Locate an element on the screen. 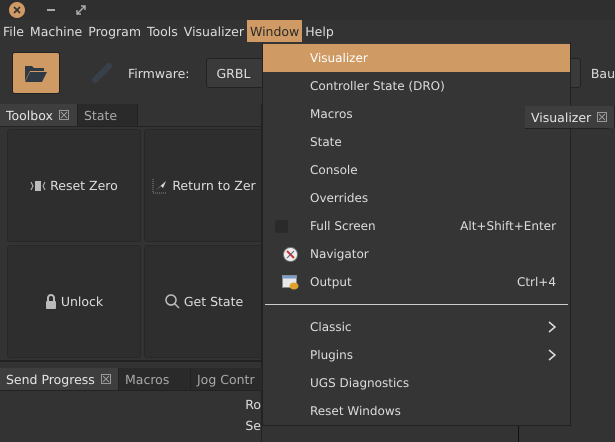 Image resolution: width=615 pixels, height=442 pixels. menu-title: Window is located at coordinates (274, 31).